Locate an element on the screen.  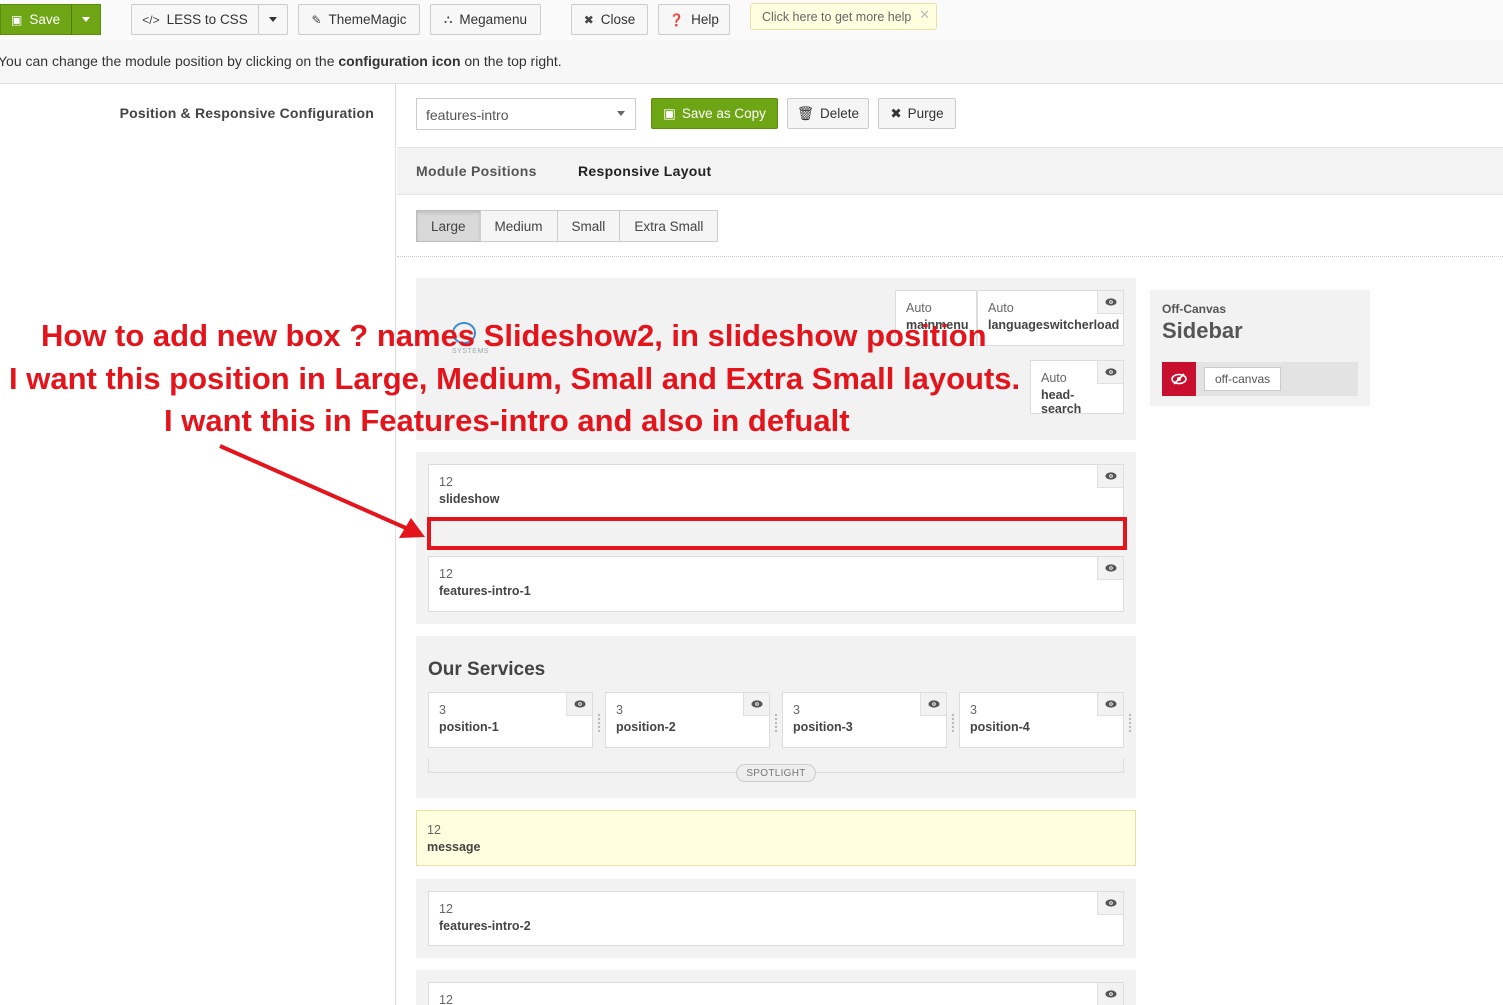
position-name: languageswitcherload is located at coordinates (1054, 325).